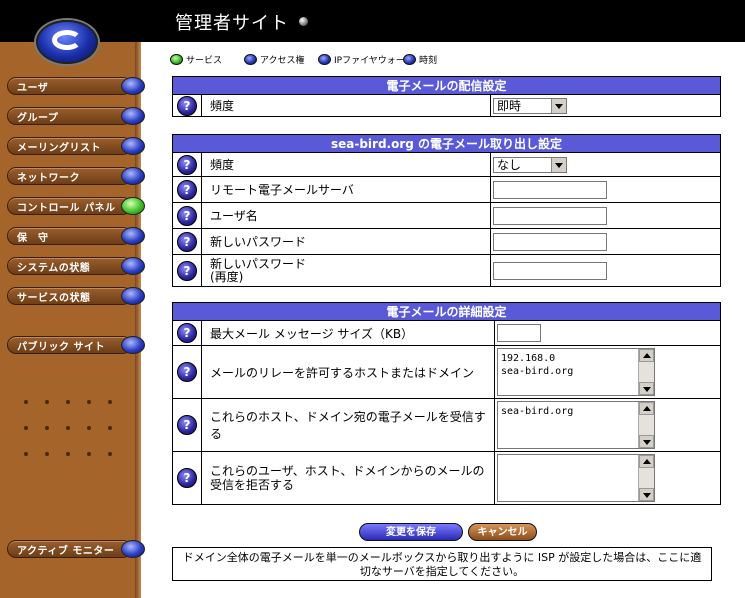 The width and height of the screenshot is (745, 598). I want to click on logo-icon, so click(67, 42).